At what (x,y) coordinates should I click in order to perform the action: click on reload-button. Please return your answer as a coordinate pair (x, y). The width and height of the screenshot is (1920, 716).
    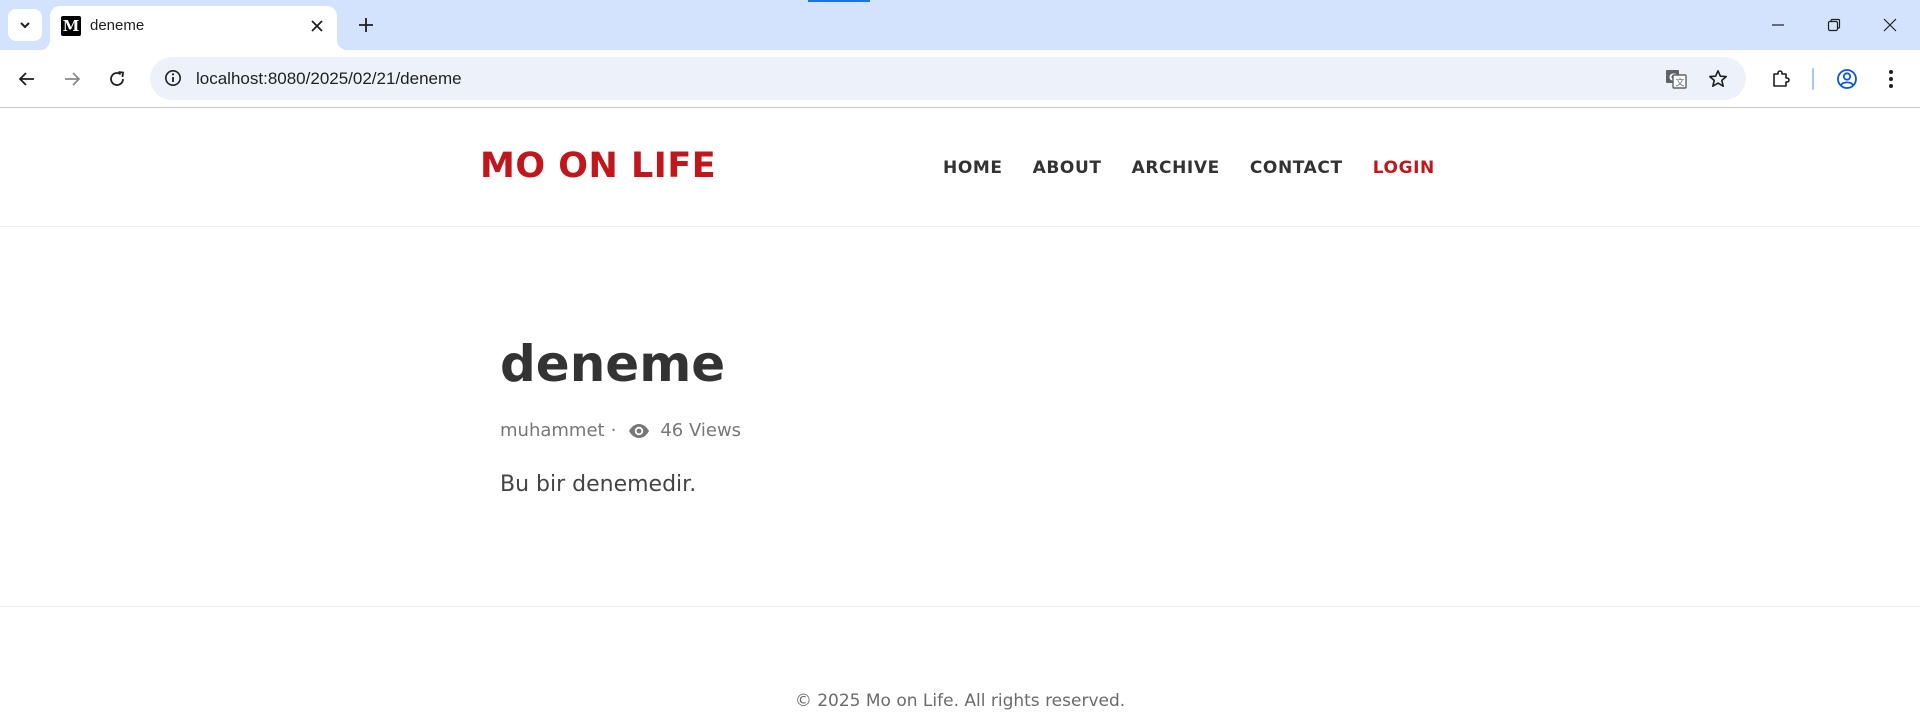
    Looking at the image, I should click on (117, 79).